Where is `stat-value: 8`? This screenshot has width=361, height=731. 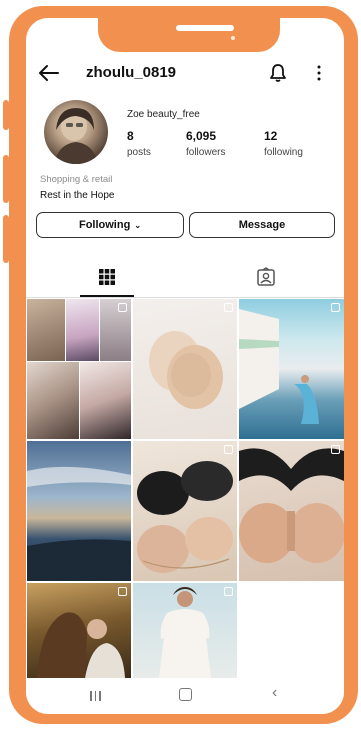 stat-value: 8 is located at coordinates (130, 136).